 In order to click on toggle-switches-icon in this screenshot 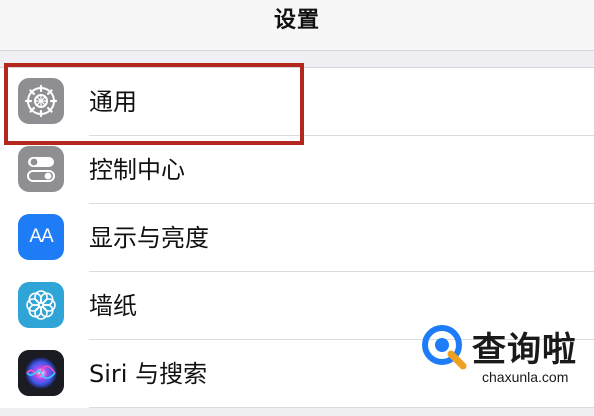, I will do `click(41, 169)`.